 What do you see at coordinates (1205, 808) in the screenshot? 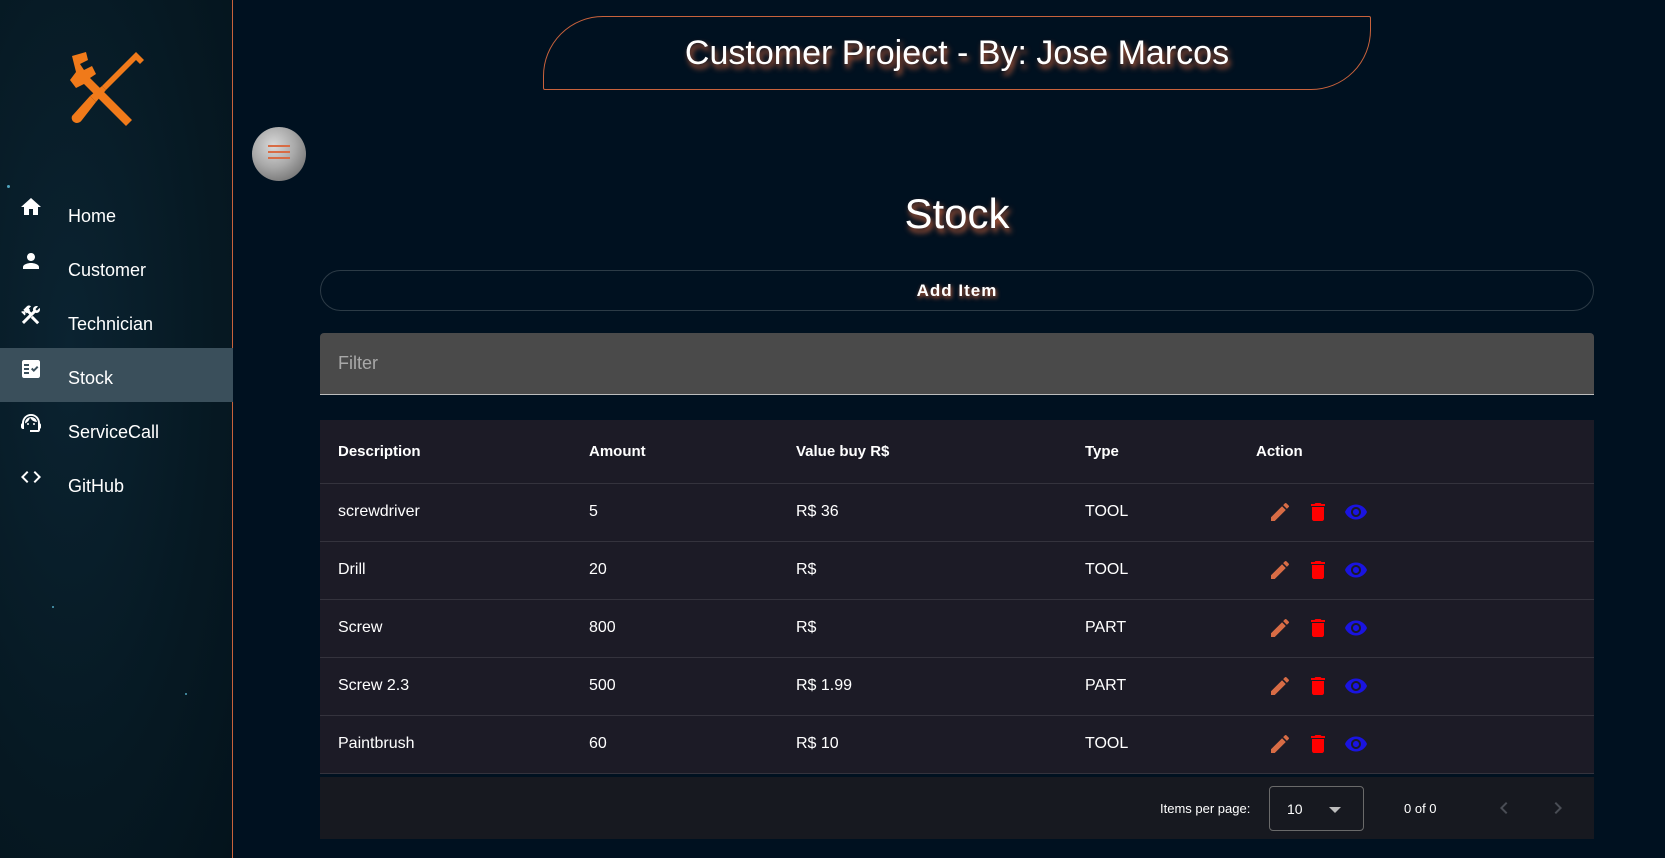
I see `items-per-page-label: Items per page:` at bounding box center [1205, 808].